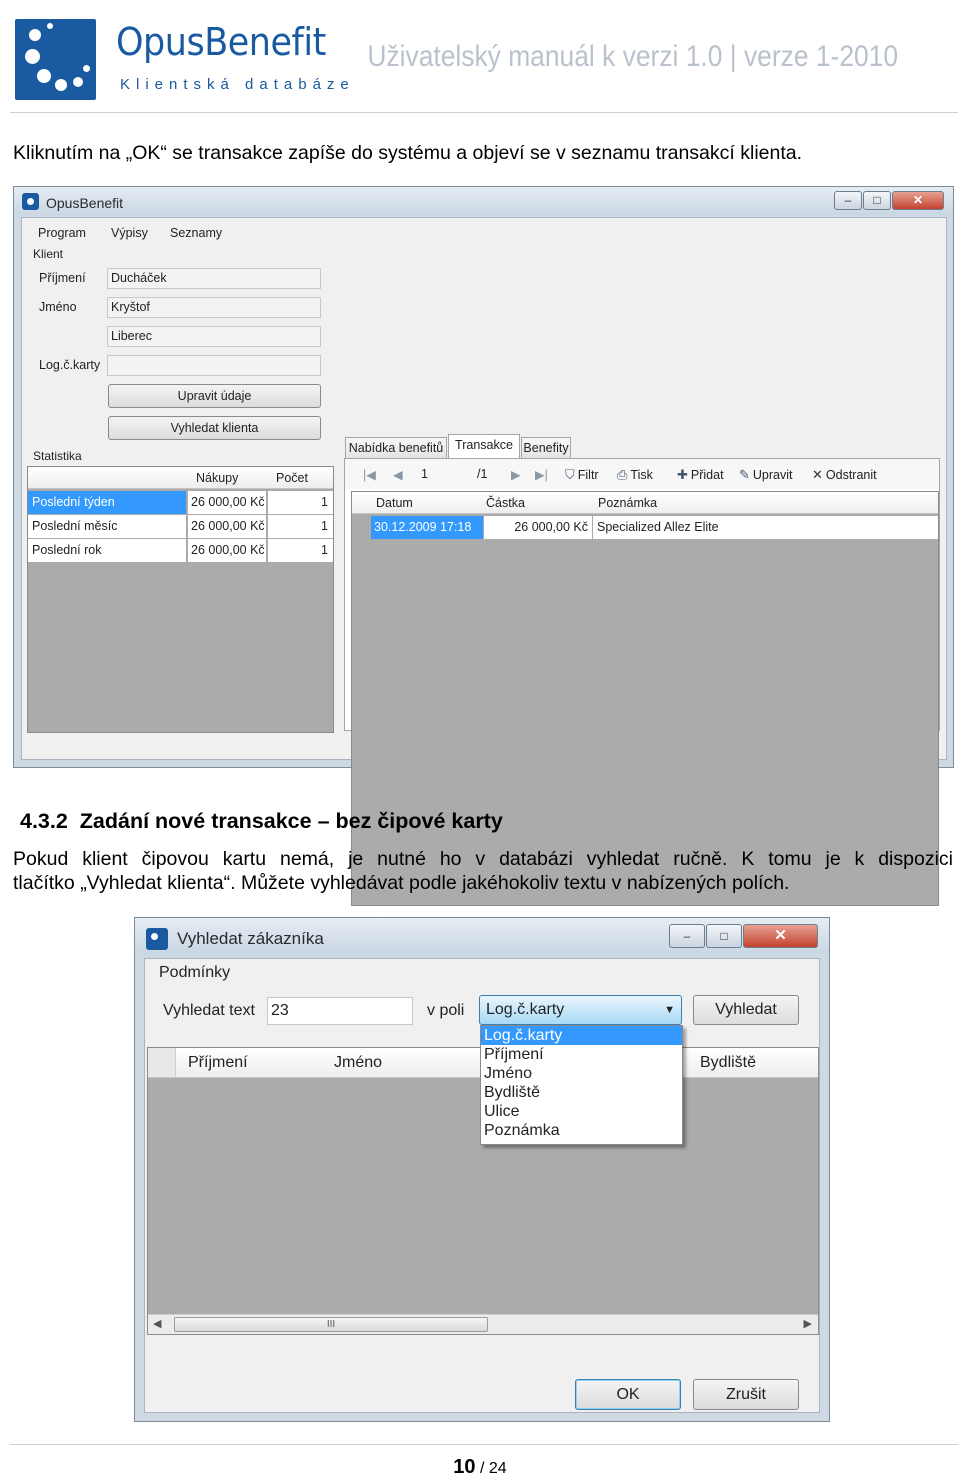  What do you see at coordinates (581, 1130) in the screenshot?
I see `dropdown-option: Poznámka` at bounding box center [581, 1130].